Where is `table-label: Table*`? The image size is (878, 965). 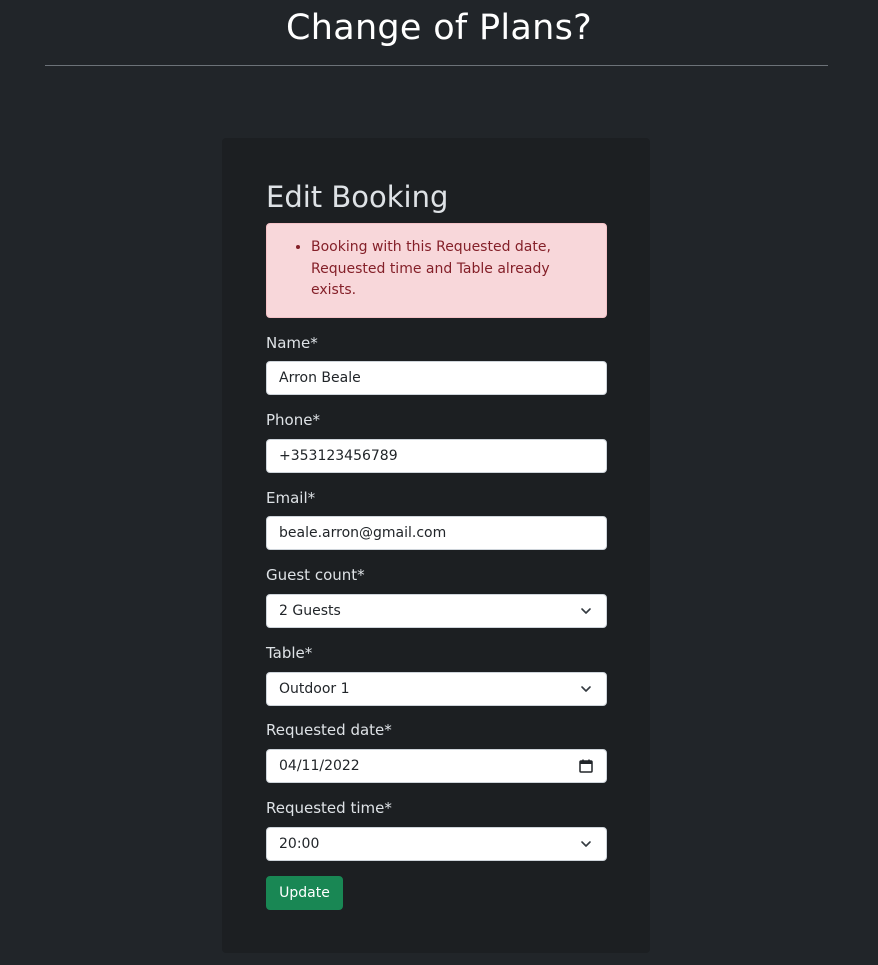 table-label: Table* is located at coordinates (289, 653).